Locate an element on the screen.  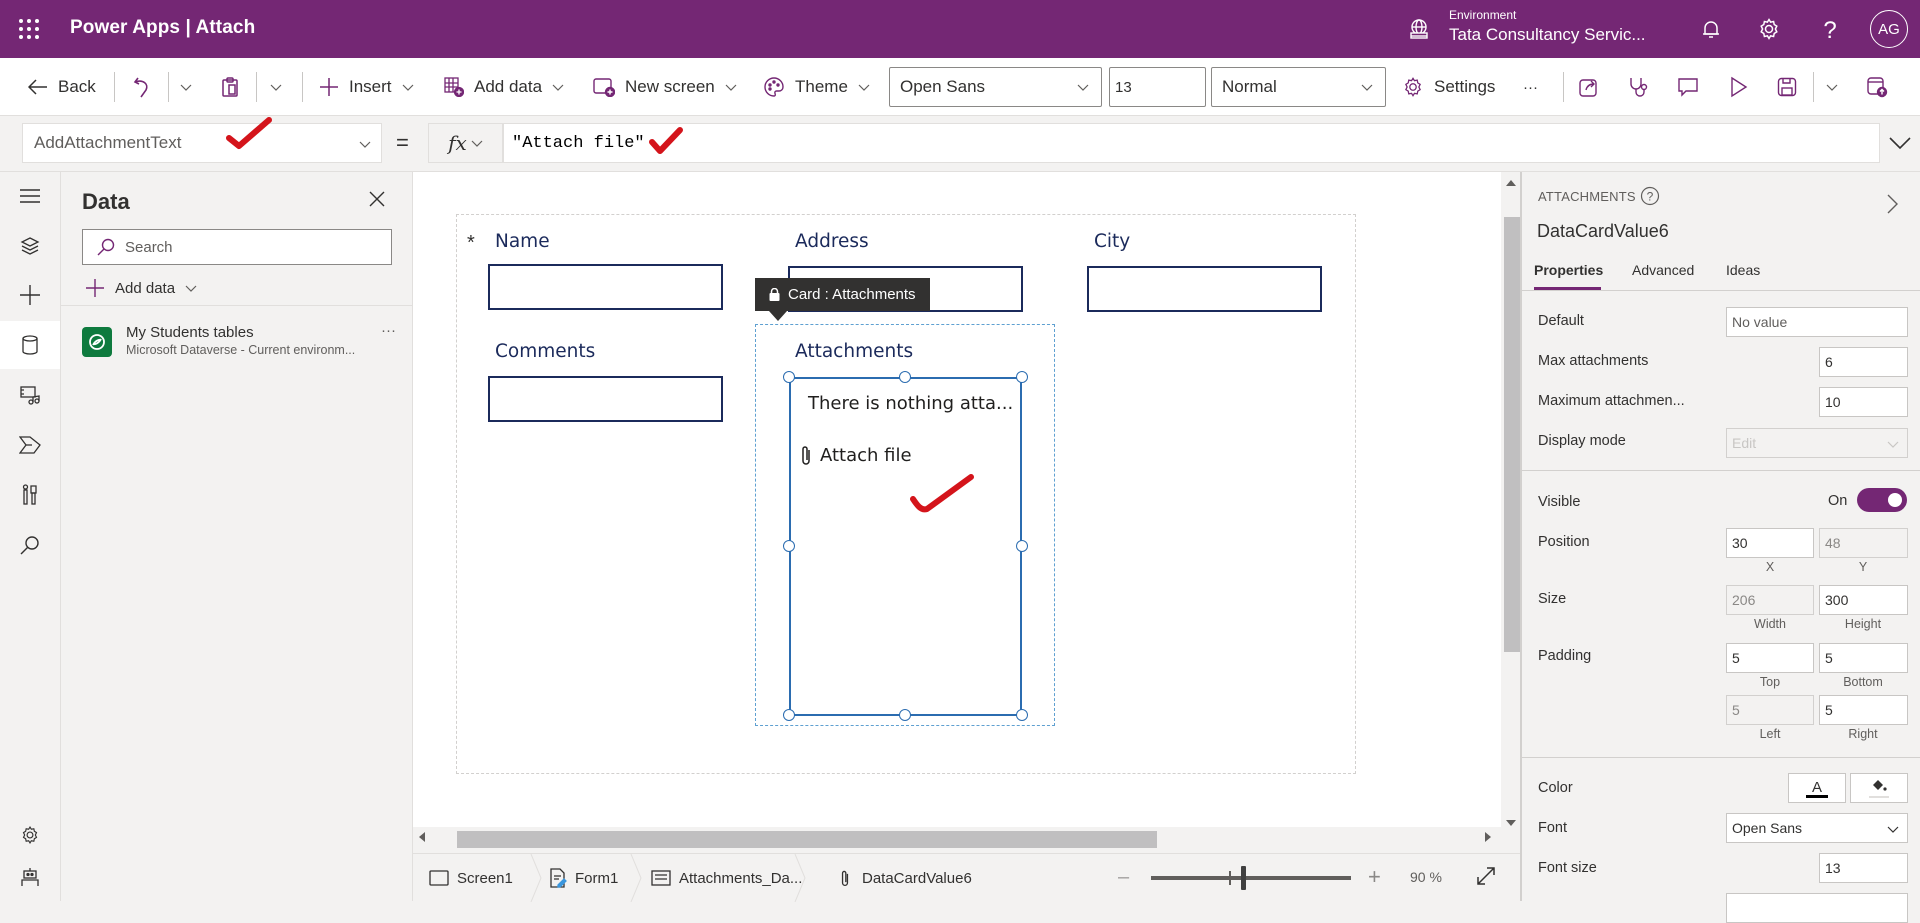
next-property-input is located at coordinates (1817, 908).